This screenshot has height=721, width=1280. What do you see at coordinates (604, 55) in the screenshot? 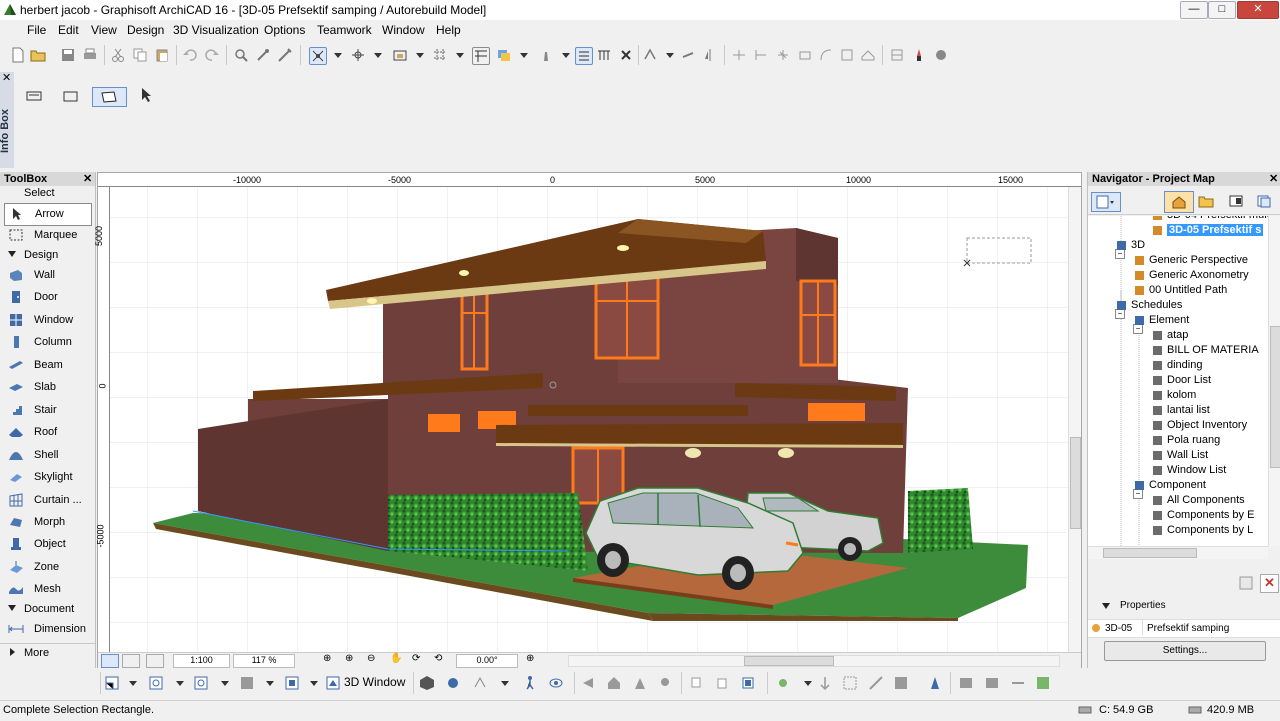
I see `section-icon` at bounding box center [604, 55].